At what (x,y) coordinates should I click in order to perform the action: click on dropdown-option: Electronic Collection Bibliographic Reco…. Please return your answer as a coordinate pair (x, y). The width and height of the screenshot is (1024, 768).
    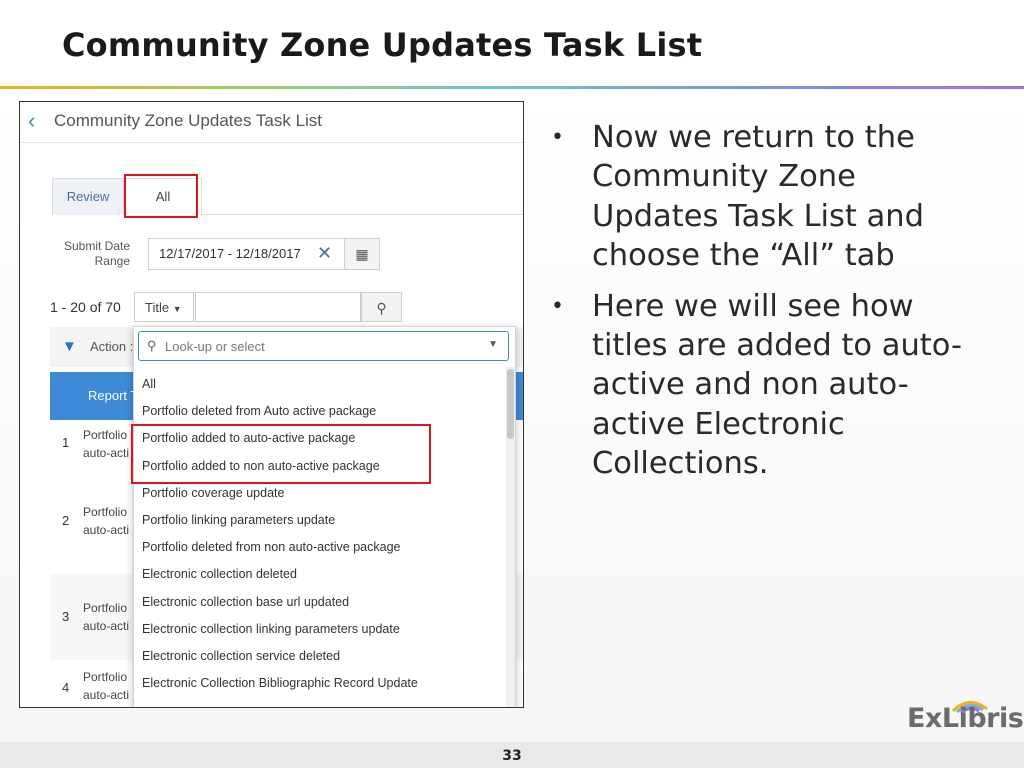
    Looking at the image, I should click on (319, 683).